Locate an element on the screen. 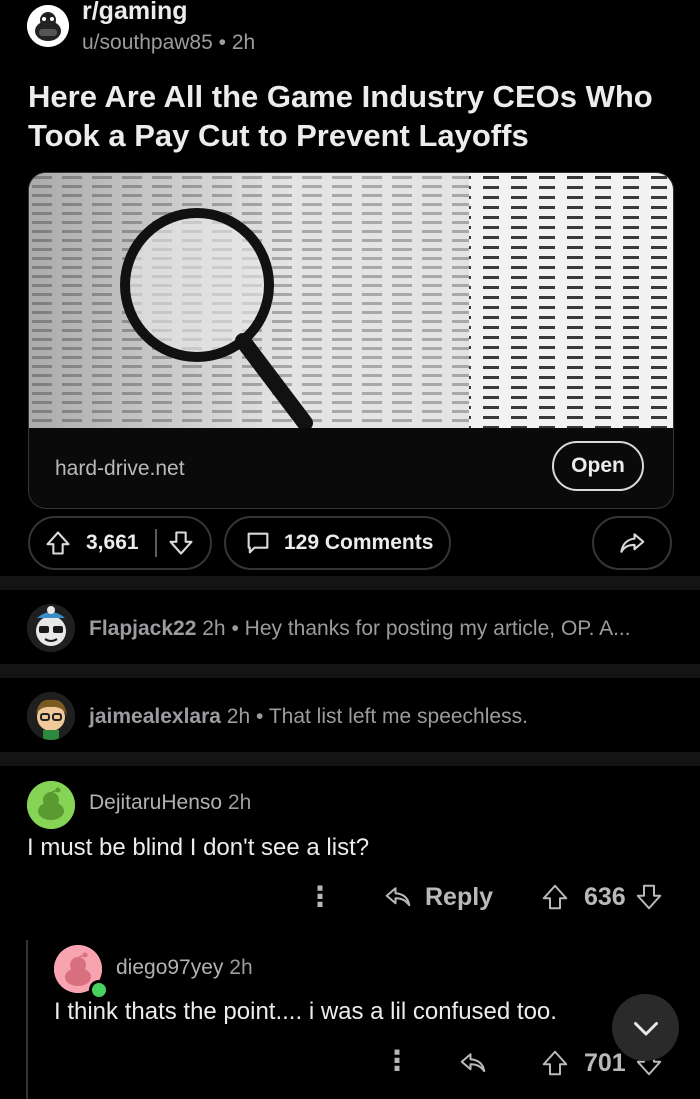 Image resolution: width=700 pixels, height=1099 pixels. post-time: 2h is located at coordinates (243, 42).